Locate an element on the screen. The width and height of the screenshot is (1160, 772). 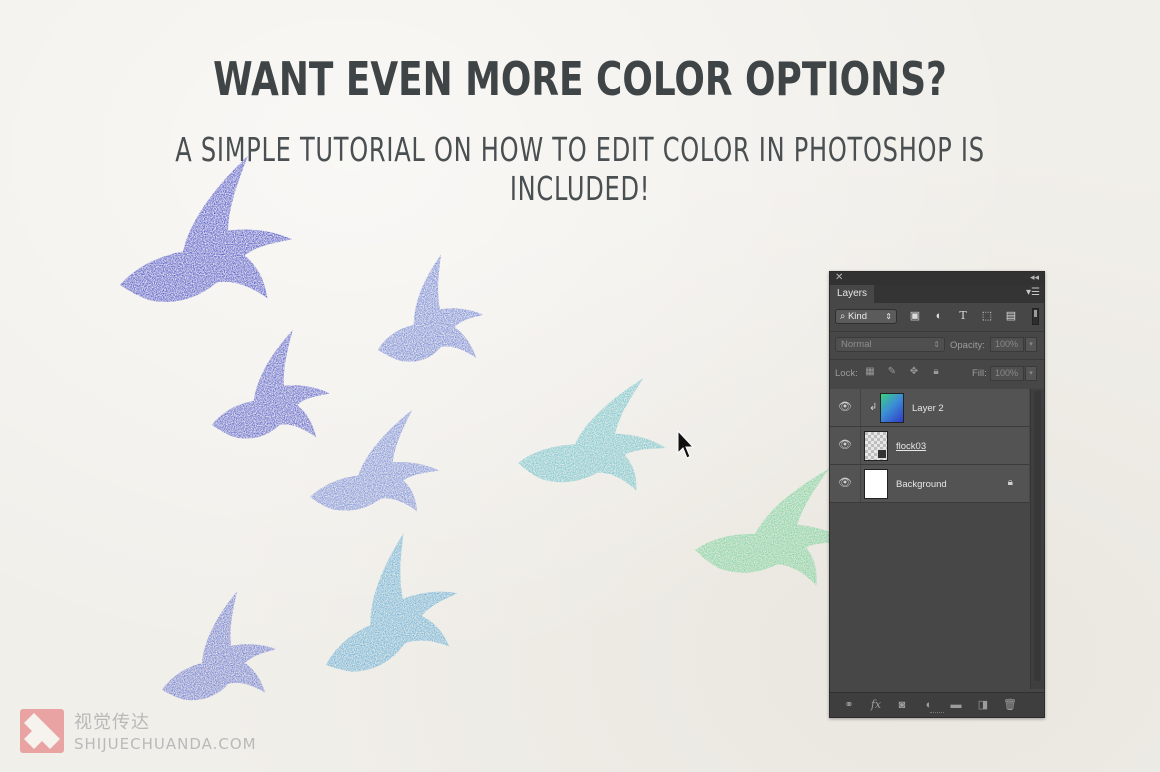
lock-all-icon: 🔒︎ is located at coordinates (936, 372).